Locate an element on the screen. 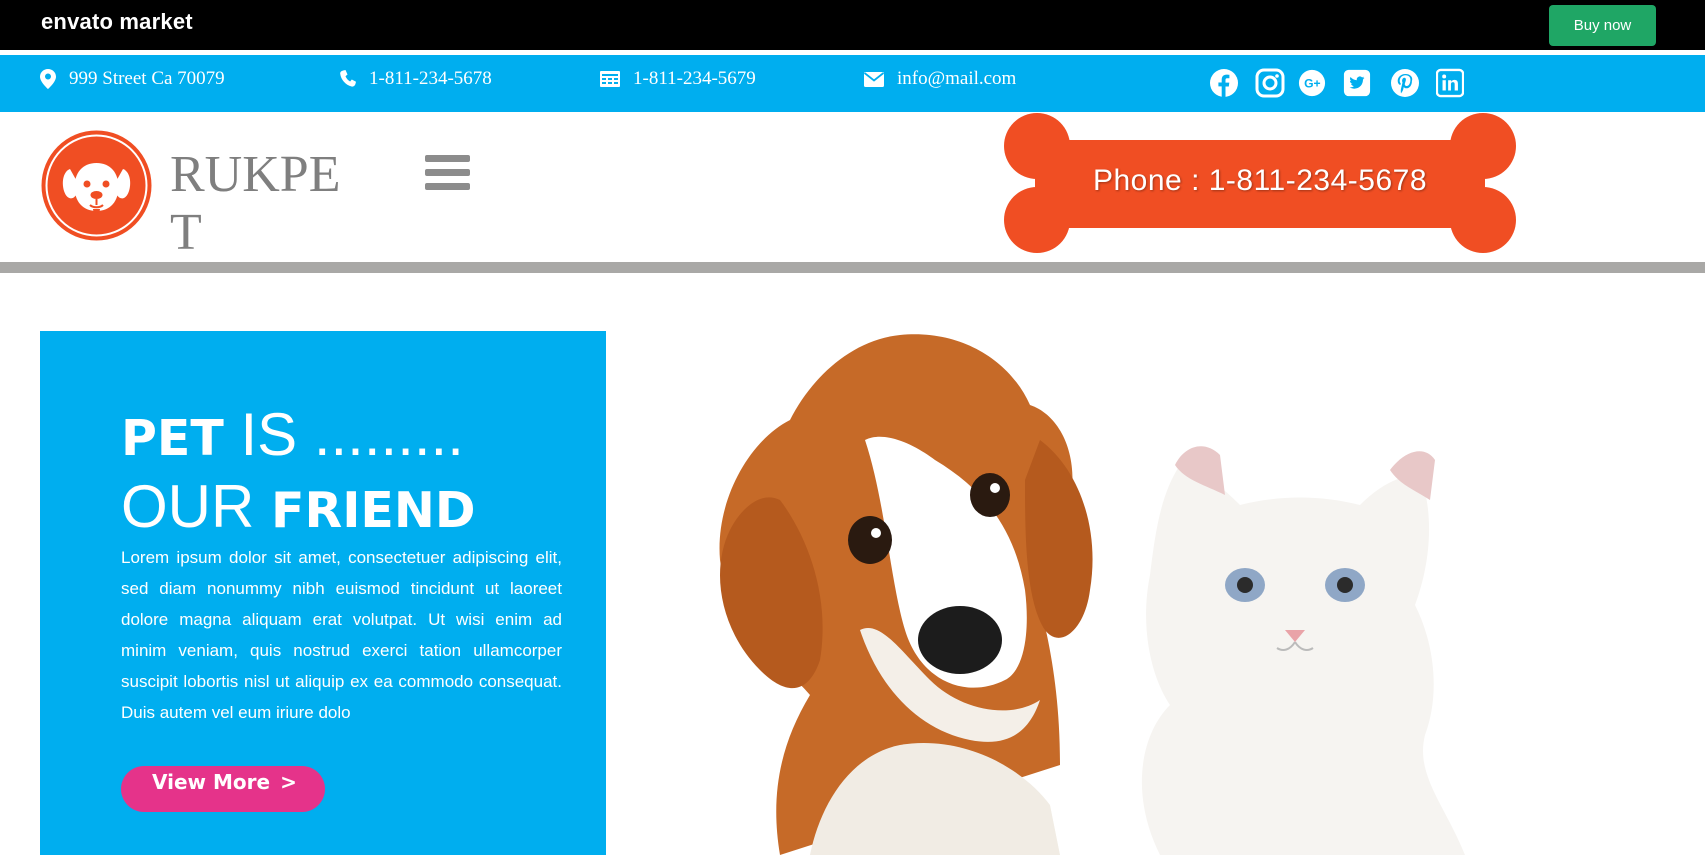 The image size is (1705, 855). address-text: 999 Street Ca 70079 is located at coordinates (147, 78).